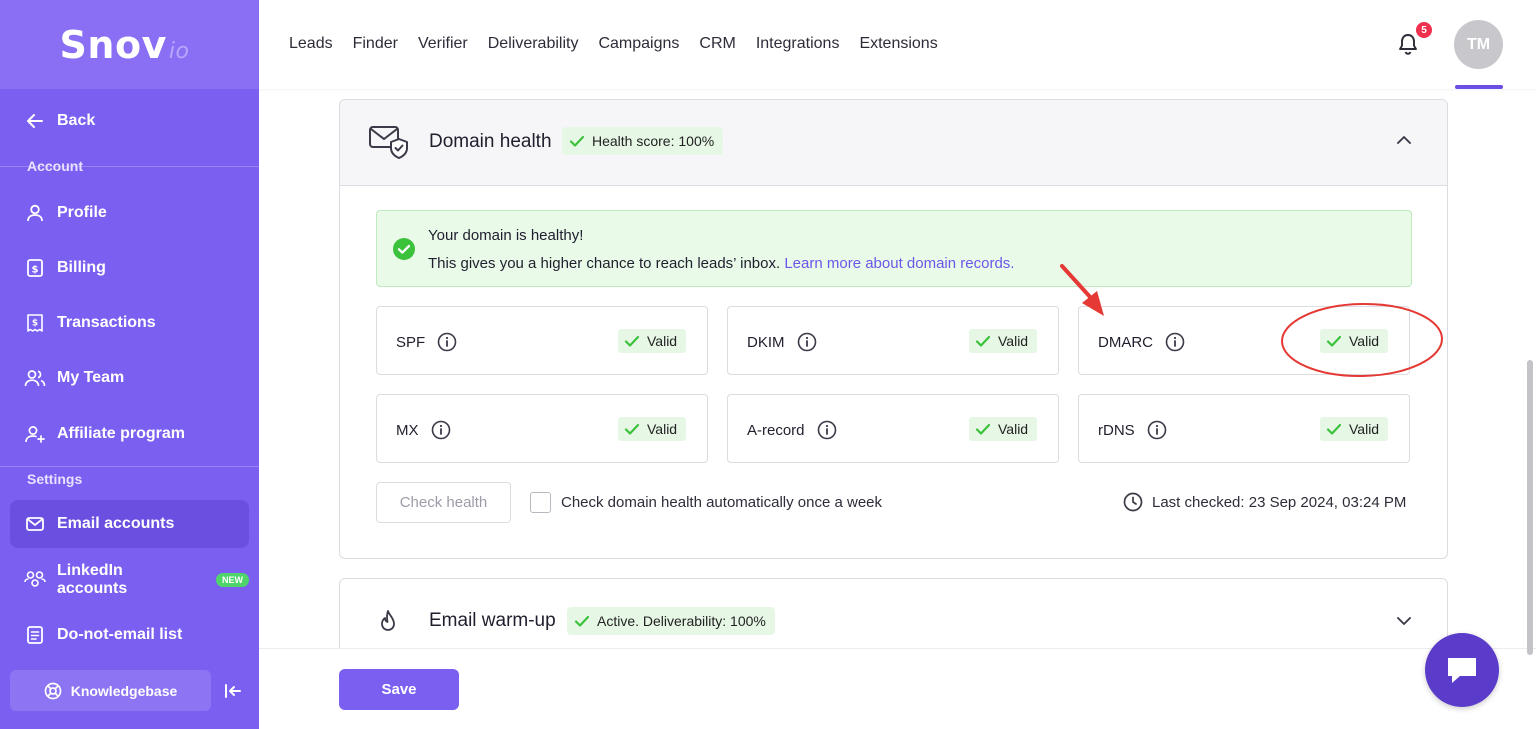 This screenshot has width=1536, height=729. I want to click on back-label: Back, so click(76, 120).